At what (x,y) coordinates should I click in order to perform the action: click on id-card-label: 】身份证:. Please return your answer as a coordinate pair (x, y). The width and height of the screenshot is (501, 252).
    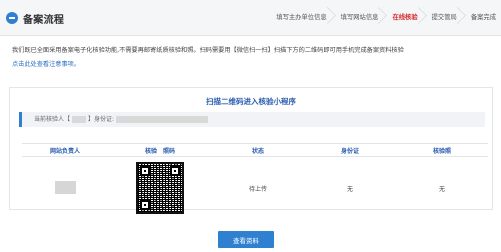
    Looking at the image, I should click on (101, 119).